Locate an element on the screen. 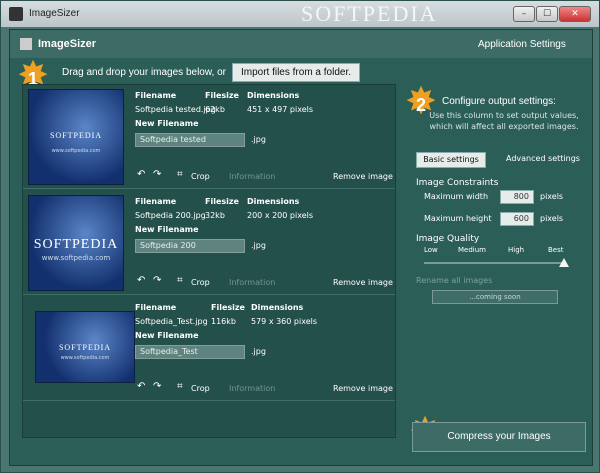 The height and width of the screenshot is (473, 600). filesize-value: 116kb is located at coordinates (223, 321).